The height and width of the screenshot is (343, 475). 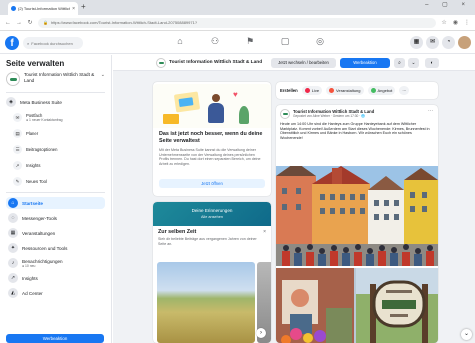 What do you see at coordinates (39, 218) in the screenshot?
I see `sidebar-item-label: Messenger-Tools` at bounding box center [39, 218].